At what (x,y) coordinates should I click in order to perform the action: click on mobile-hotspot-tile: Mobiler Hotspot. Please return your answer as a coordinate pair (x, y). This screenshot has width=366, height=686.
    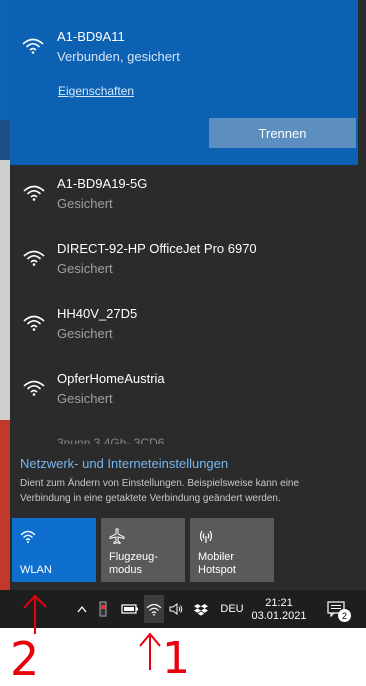
    Looking at the image, I should click on (232, 550).